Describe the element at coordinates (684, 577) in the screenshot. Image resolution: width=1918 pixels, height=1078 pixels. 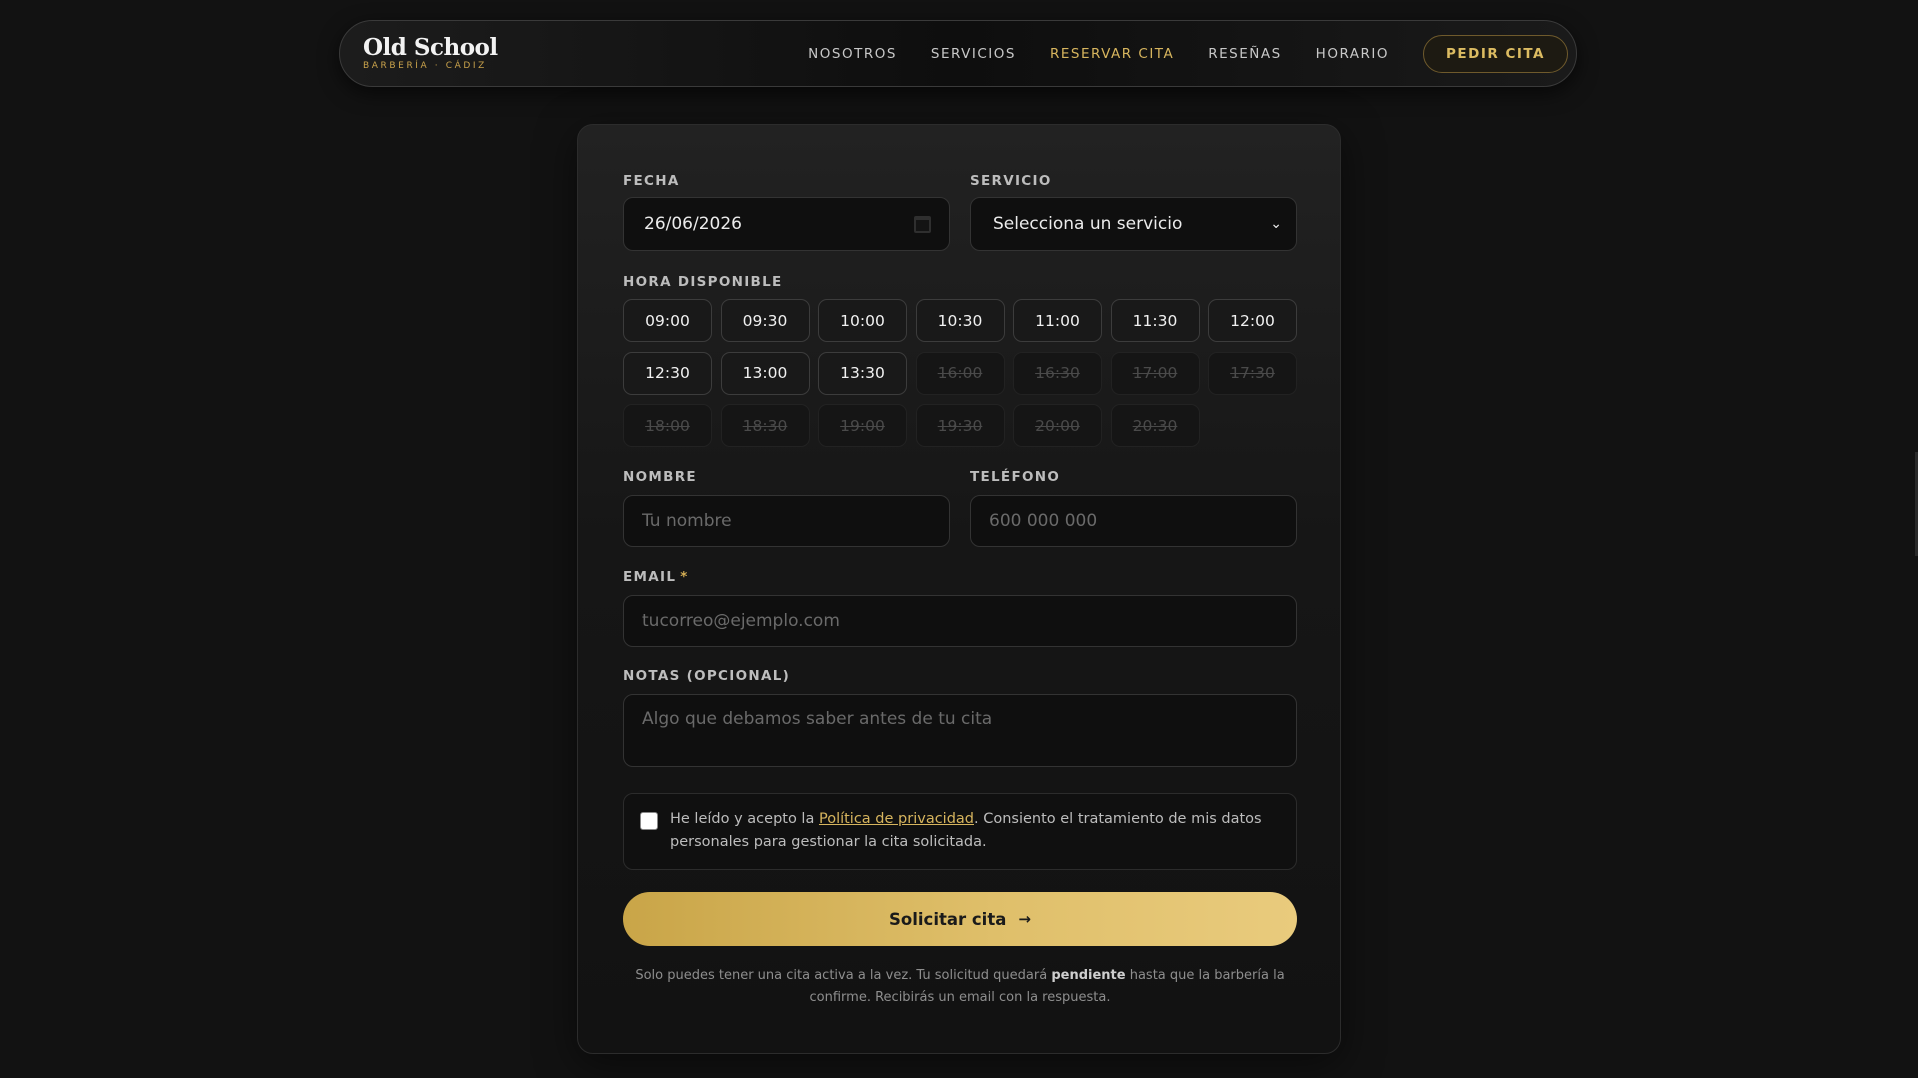
I see `required-marker: *` at that location.